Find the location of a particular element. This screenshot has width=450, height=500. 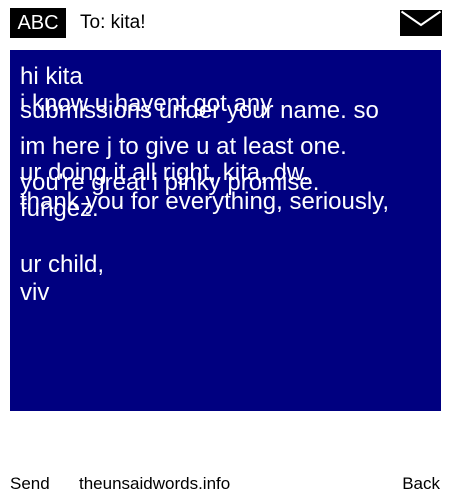

message-line: viv is located at coordinates (35, 292).